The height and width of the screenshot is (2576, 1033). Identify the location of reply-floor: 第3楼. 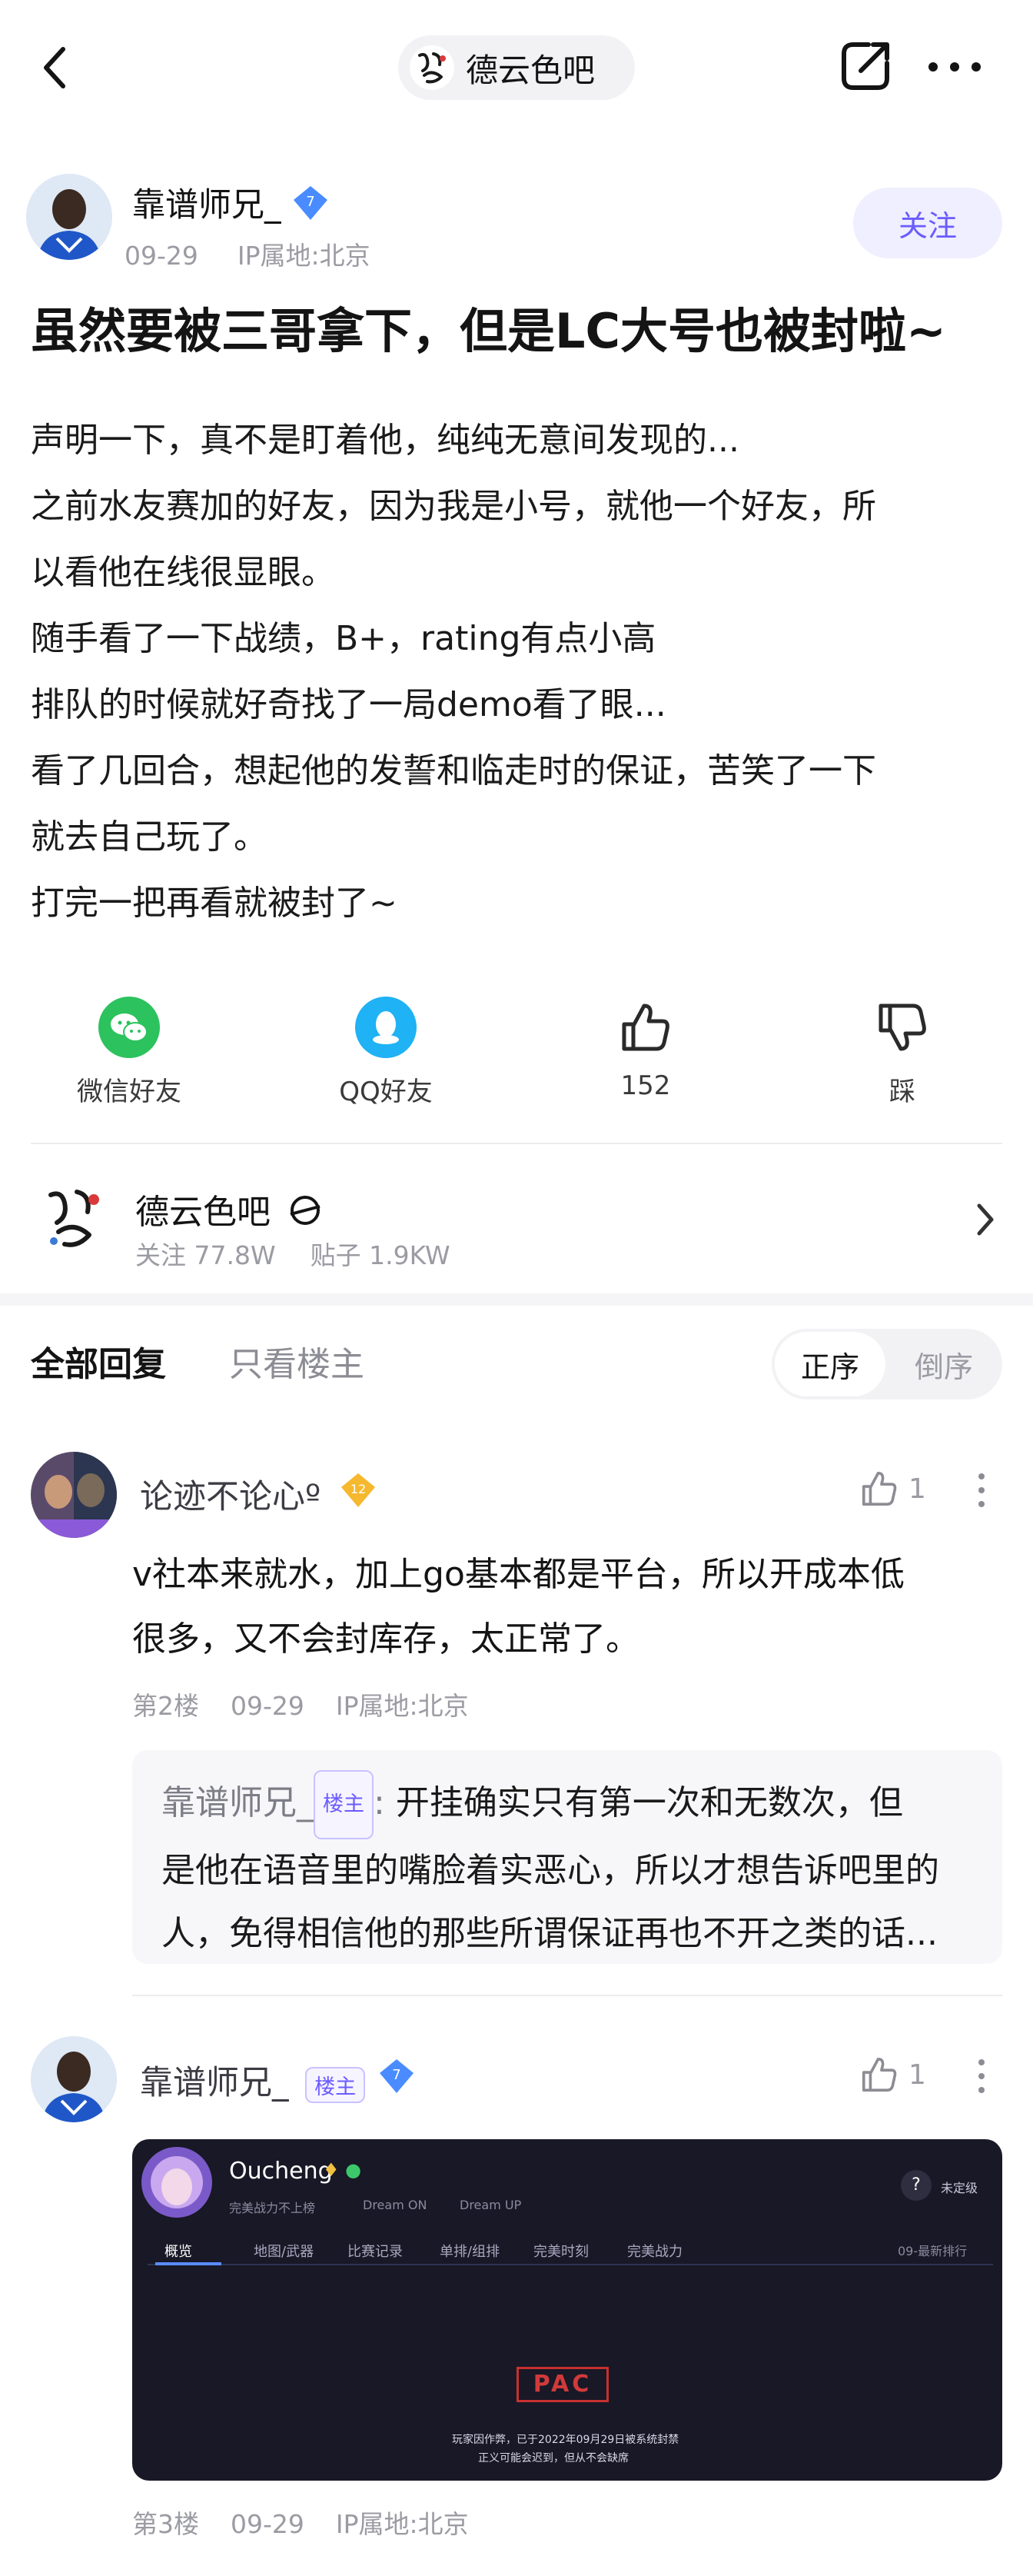
(165, 2524).